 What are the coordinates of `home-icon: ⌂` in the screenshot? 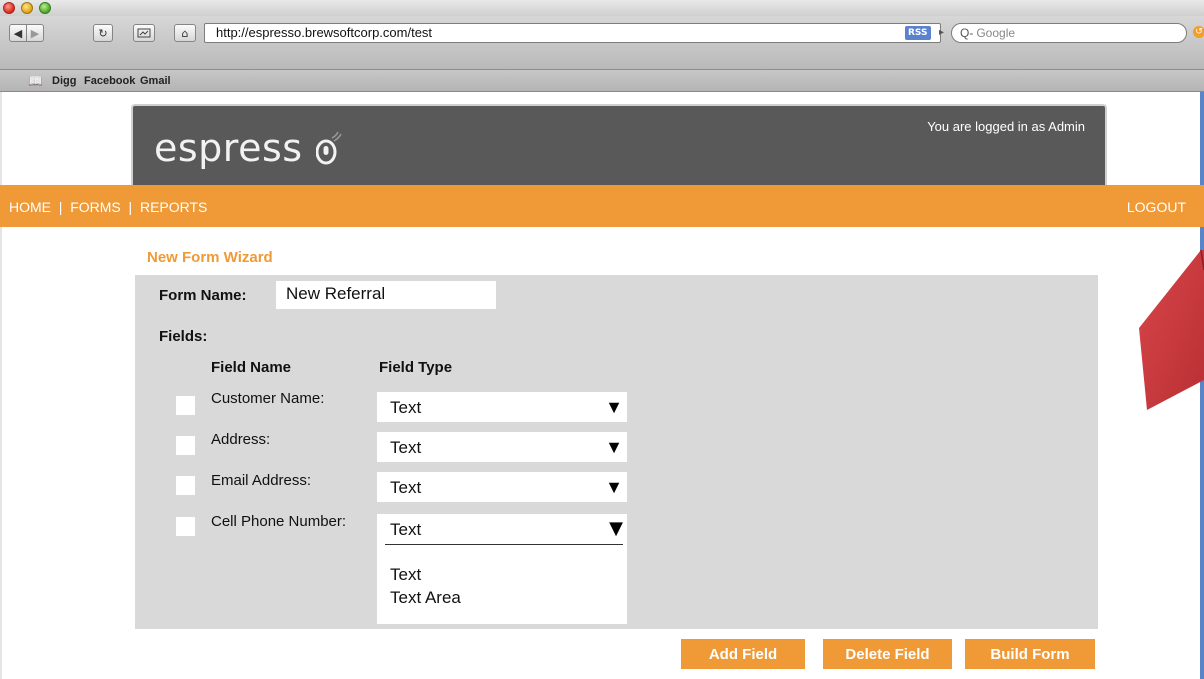 It's located at (185, 33).